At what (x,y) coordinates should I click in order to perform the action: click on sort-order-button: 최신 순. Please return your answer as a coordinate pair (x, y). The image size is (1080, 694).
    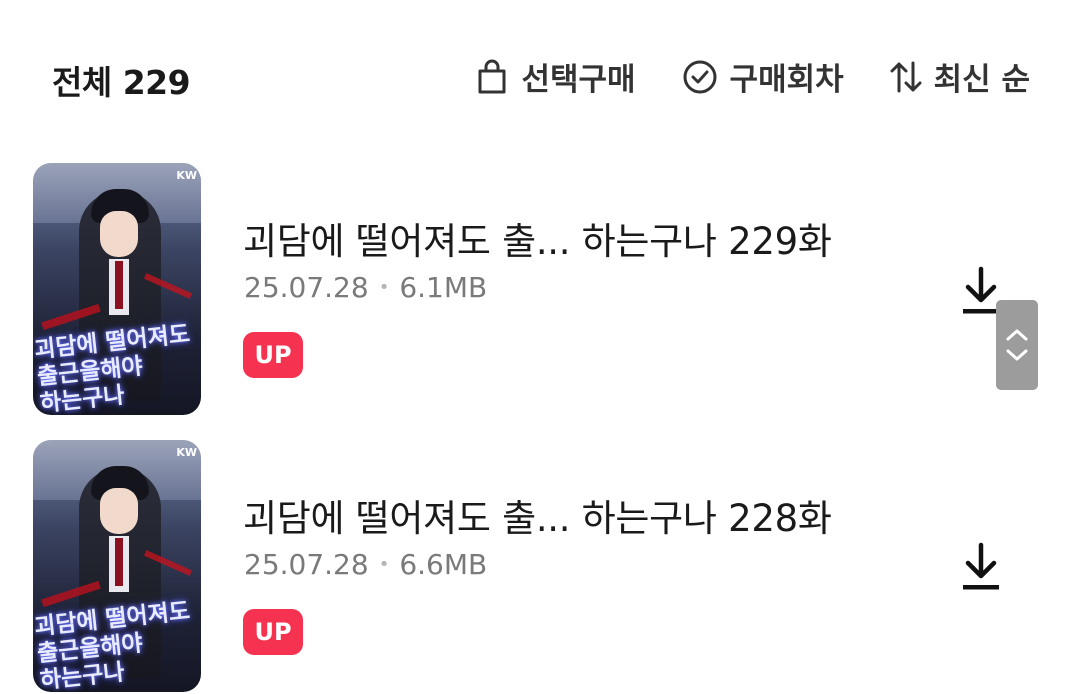
    Looking at the image, I should click on (960, 76).